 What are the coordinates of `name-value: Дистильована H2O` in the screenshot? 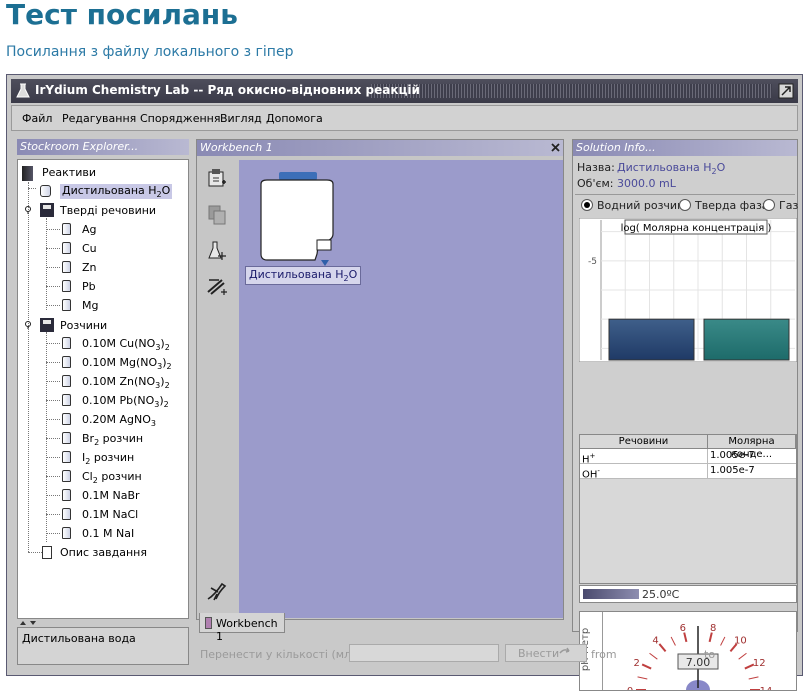 It's located at (671, 169).